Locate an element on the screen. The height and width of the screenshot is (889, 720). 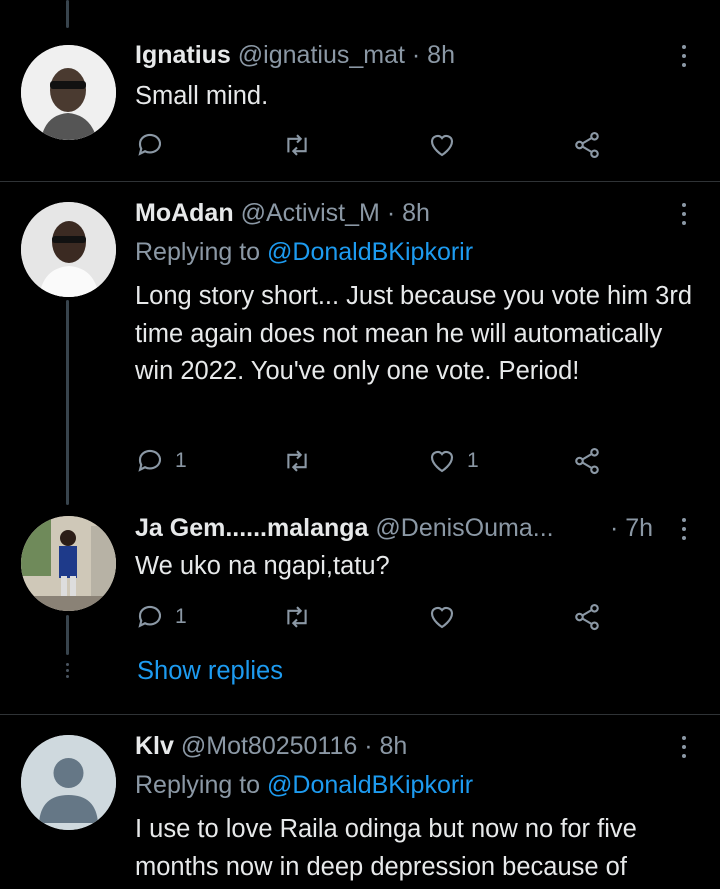
tweet-text: We uko na ngapi,tatu? is located at coordinates (262, 566).